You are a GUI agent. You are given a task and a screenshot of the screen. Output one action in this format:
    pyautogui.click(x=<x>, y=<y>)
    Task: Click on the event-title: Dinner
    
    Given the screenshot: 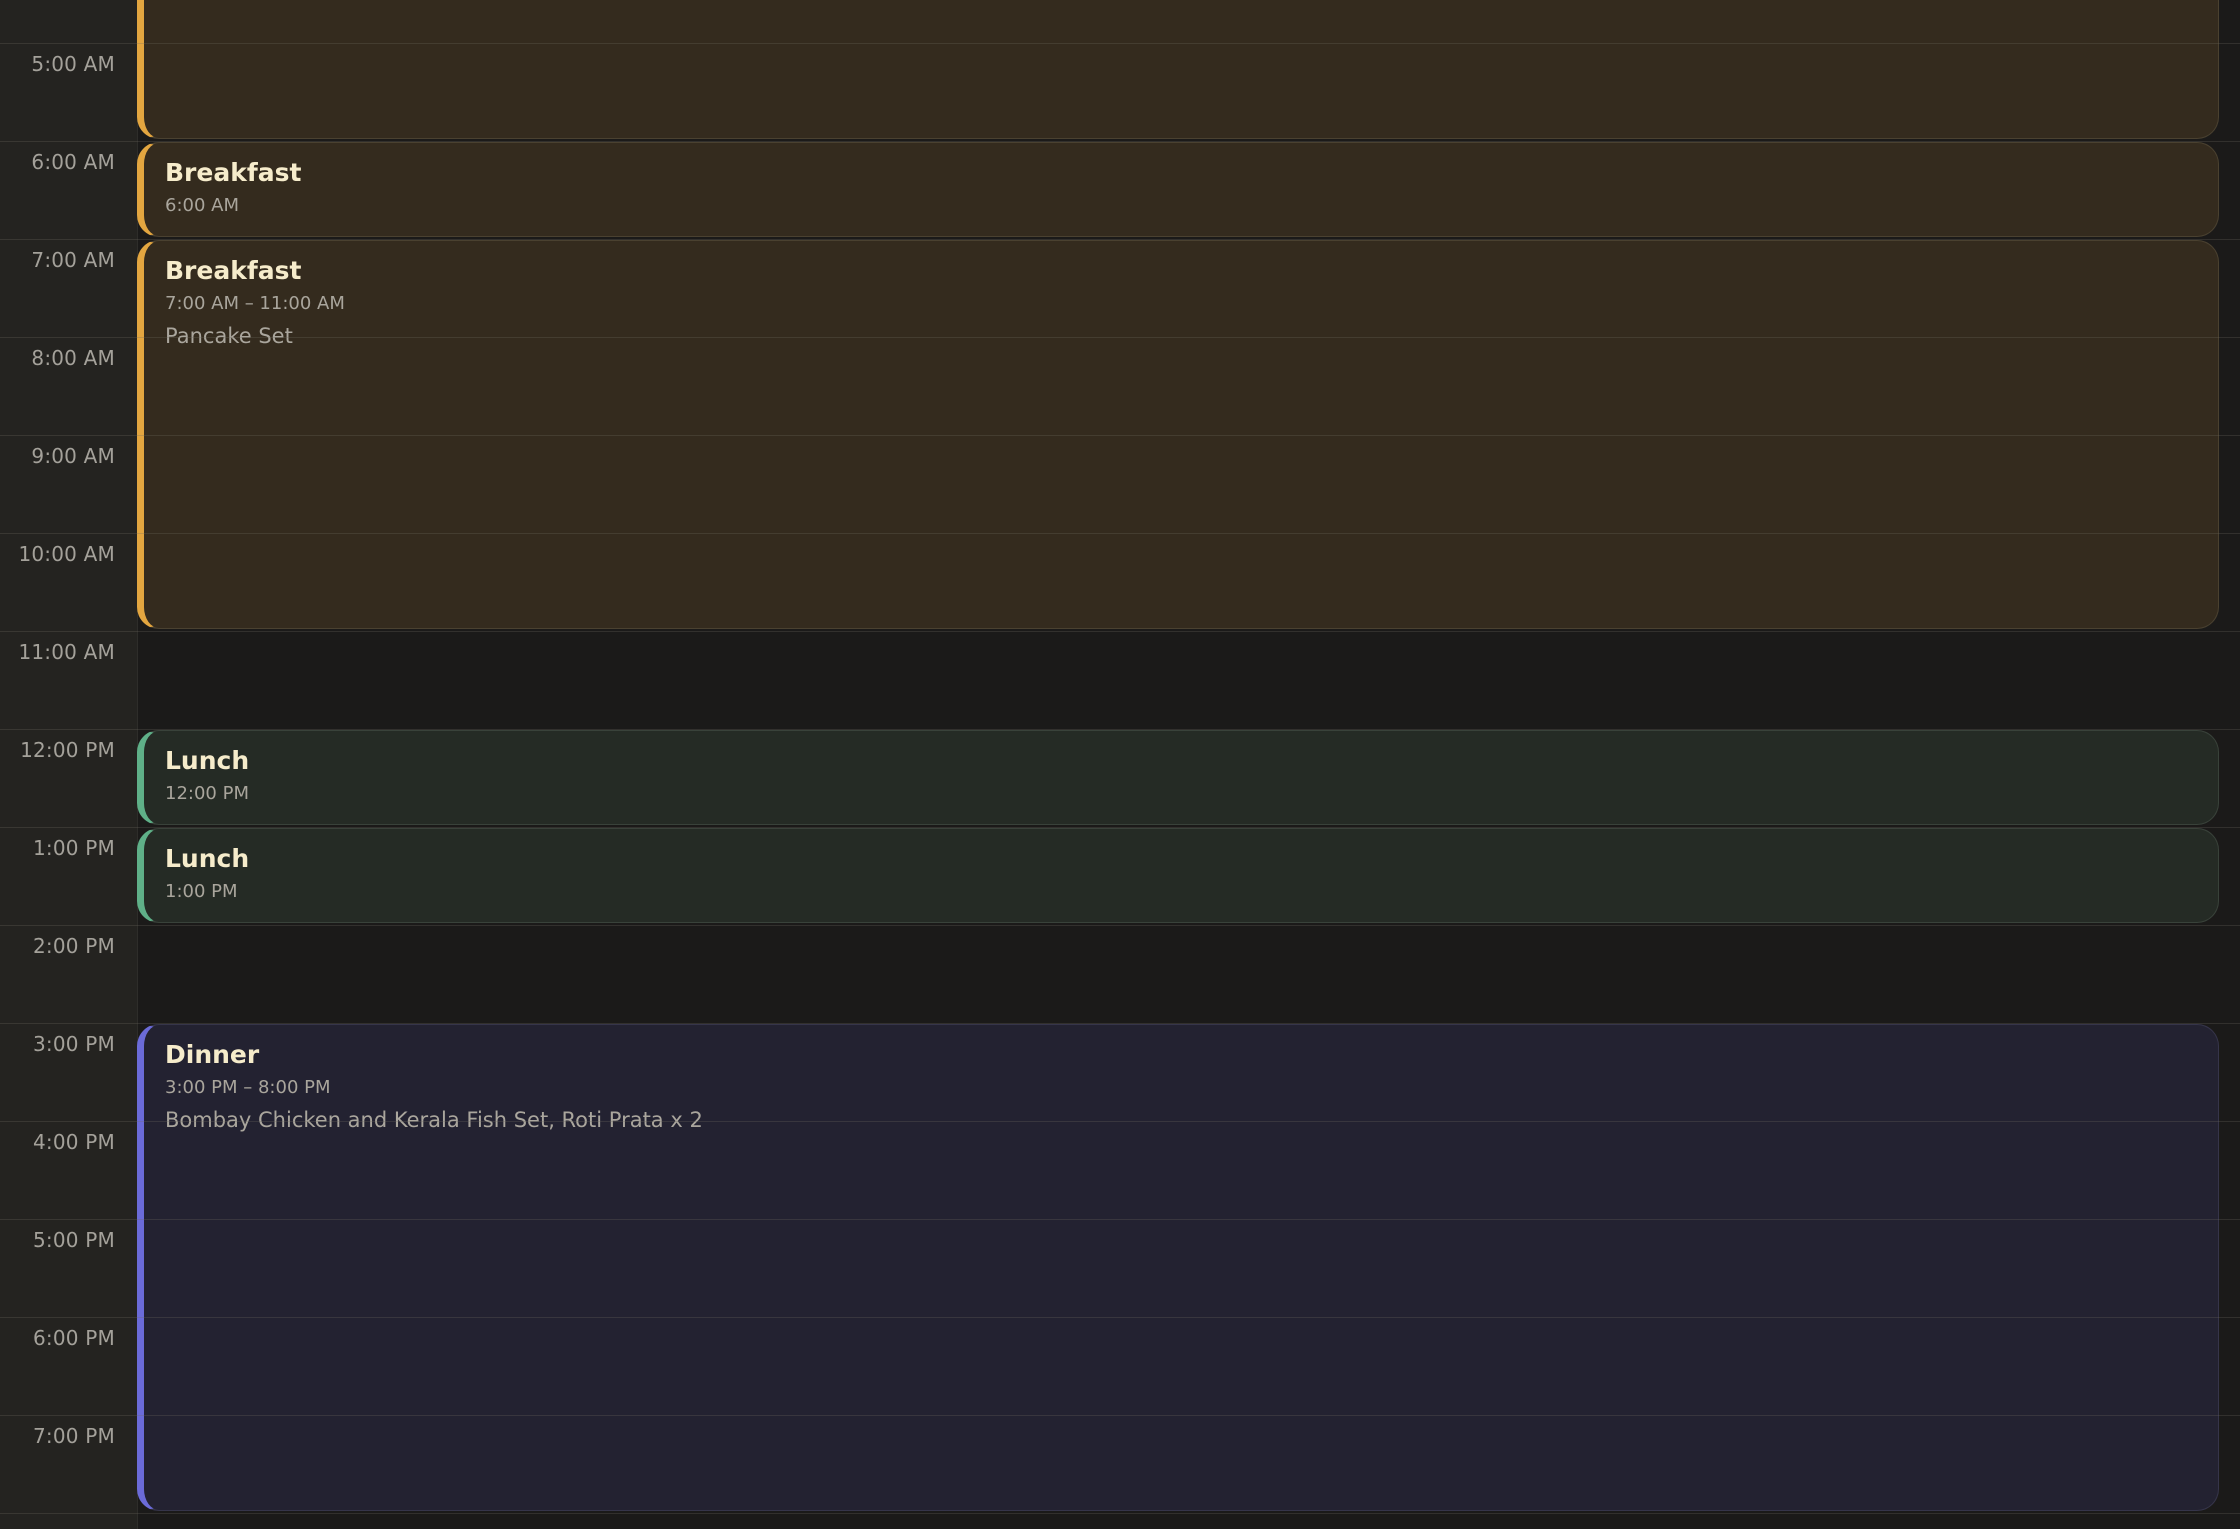 What is the action you would take?
    pyautogui.click(x=212, y=1054)
    